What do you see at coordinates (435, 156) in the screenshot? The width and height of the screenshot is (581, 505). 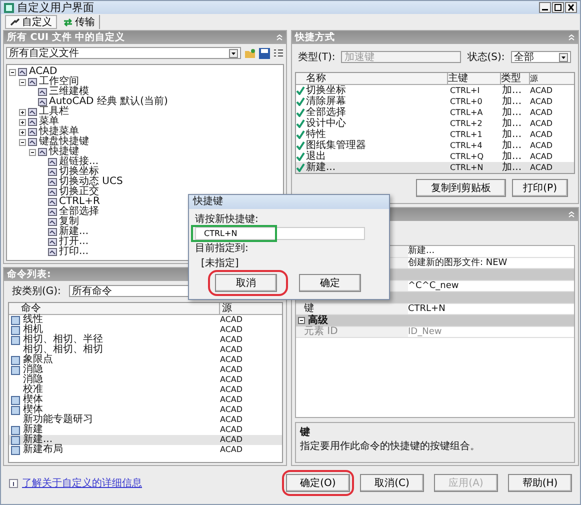 I see `shortcut-row: 退出 CTRL+Q 加... ACAD` at bounding box center [435, 156].